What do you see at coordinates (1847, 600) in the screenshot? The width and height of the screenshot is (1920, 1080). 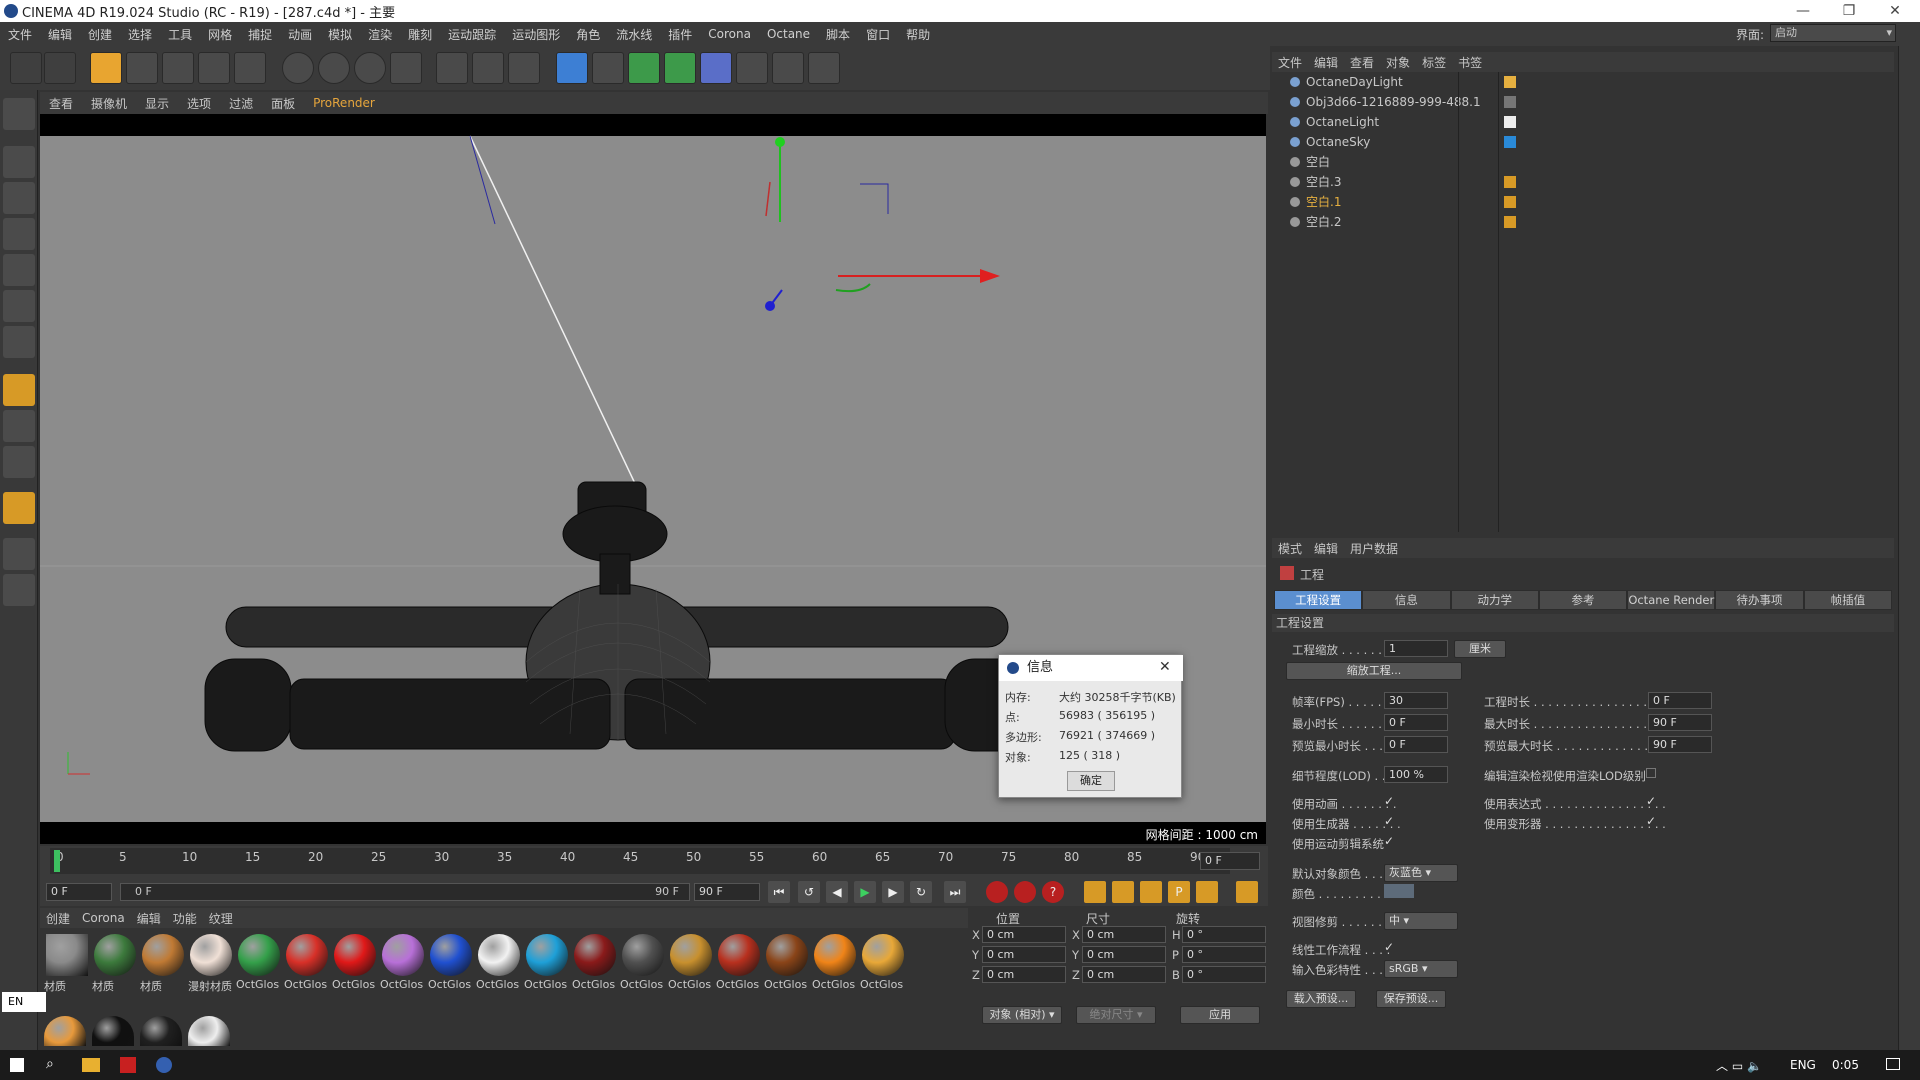 I see `attr-tab: 帧插值` at bounding box center [1847, 600].